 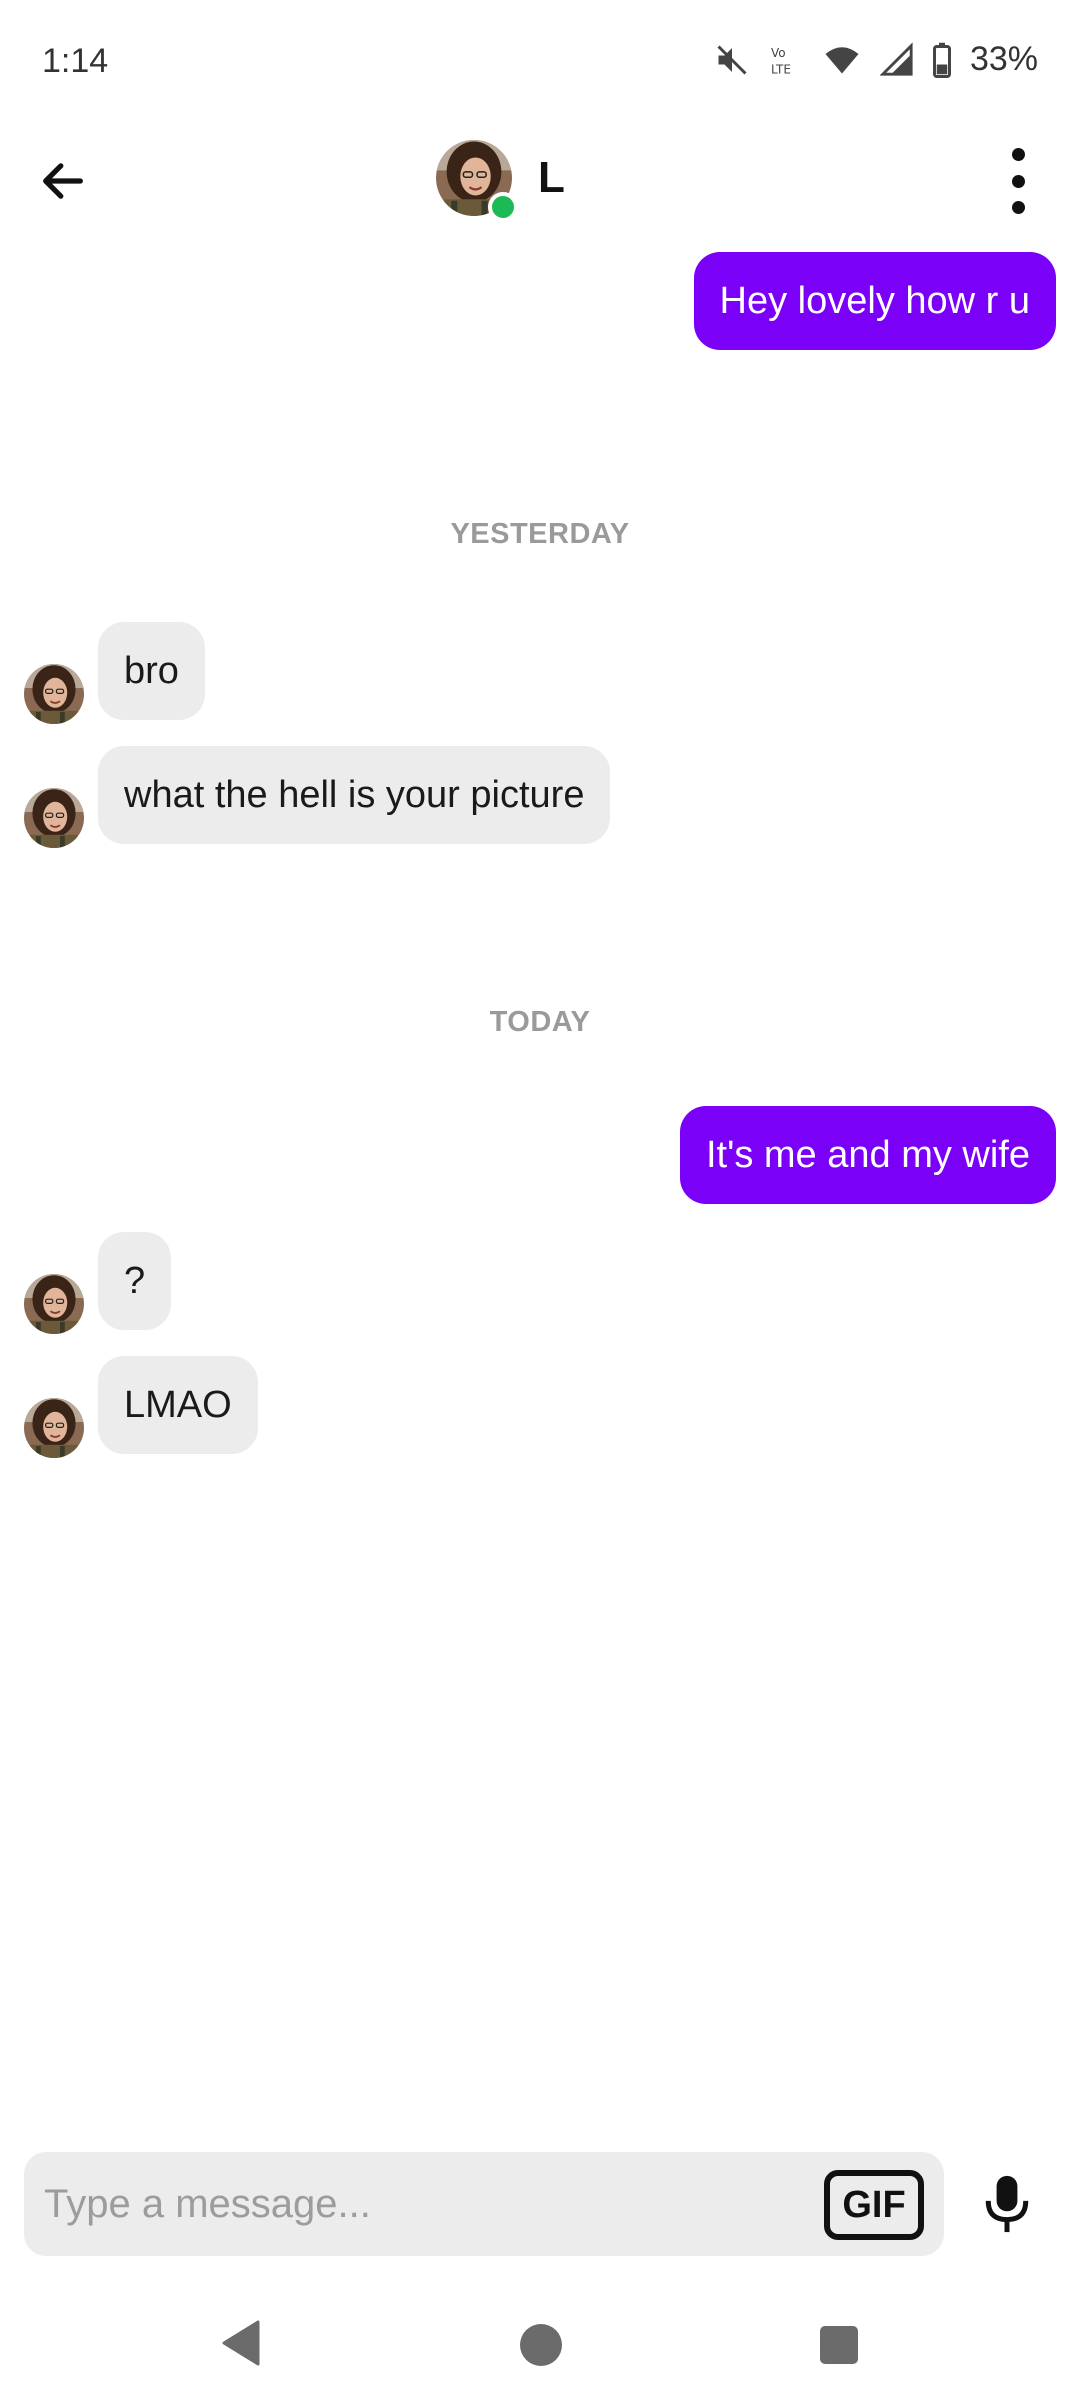 What do you see at coordinates (941, 60) in the screenshot?
I see `battery-icon` at bounding box center [941, 60].